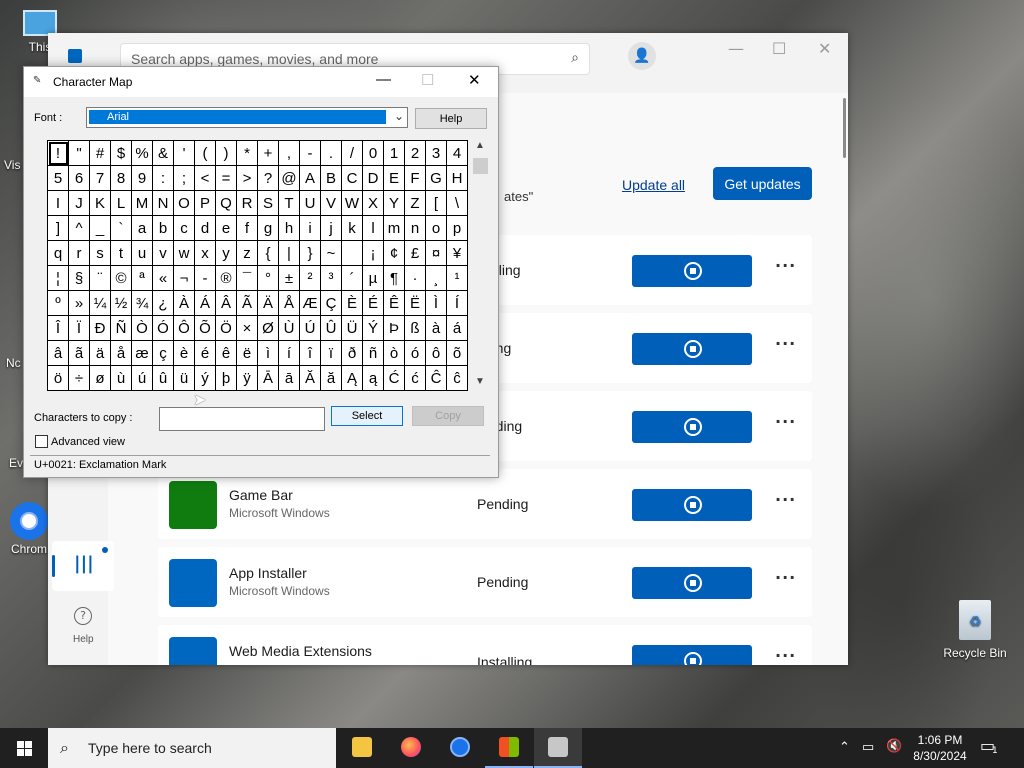 The image size is (1024, 768). What do you see at coordinates (457, 228) in the screenshot?
I see `char-cell: p` at bounding box center [457, 228].